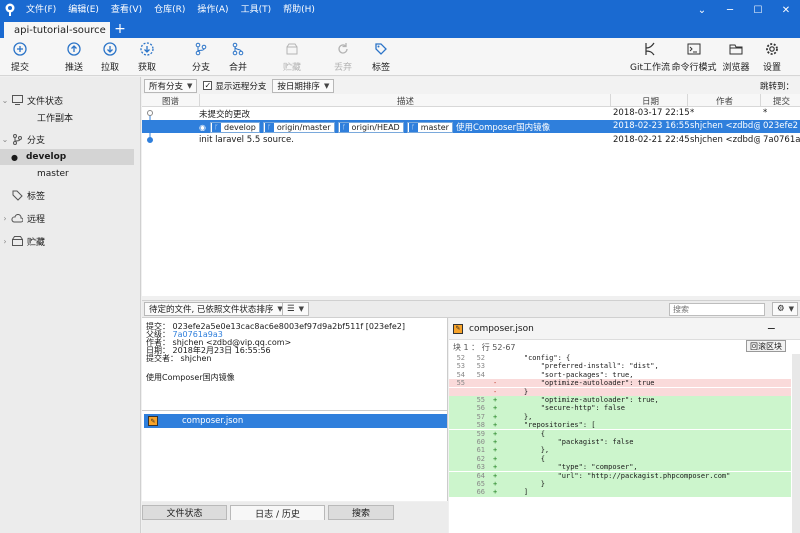 The height and width of the screenshot is (533, 800). Describe the element at coordinates (583, 400) in the screenshot. I see `diff-line-text: "optimize-autoloader": true,` at that location.